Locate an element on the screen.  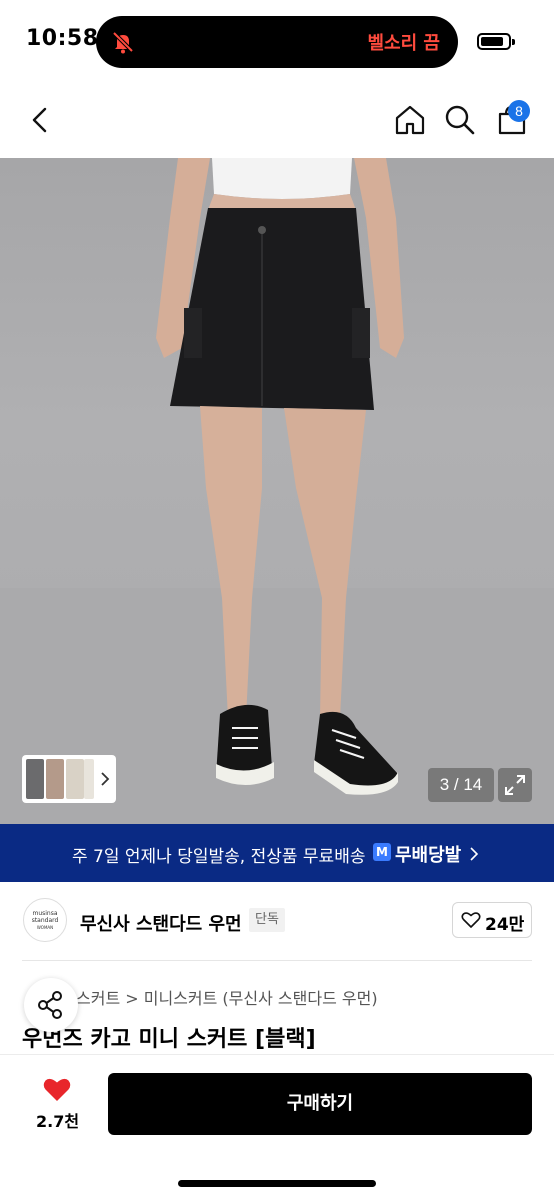
dynamic-island: 벨소리 끔 is located at coordinates (277, 42).